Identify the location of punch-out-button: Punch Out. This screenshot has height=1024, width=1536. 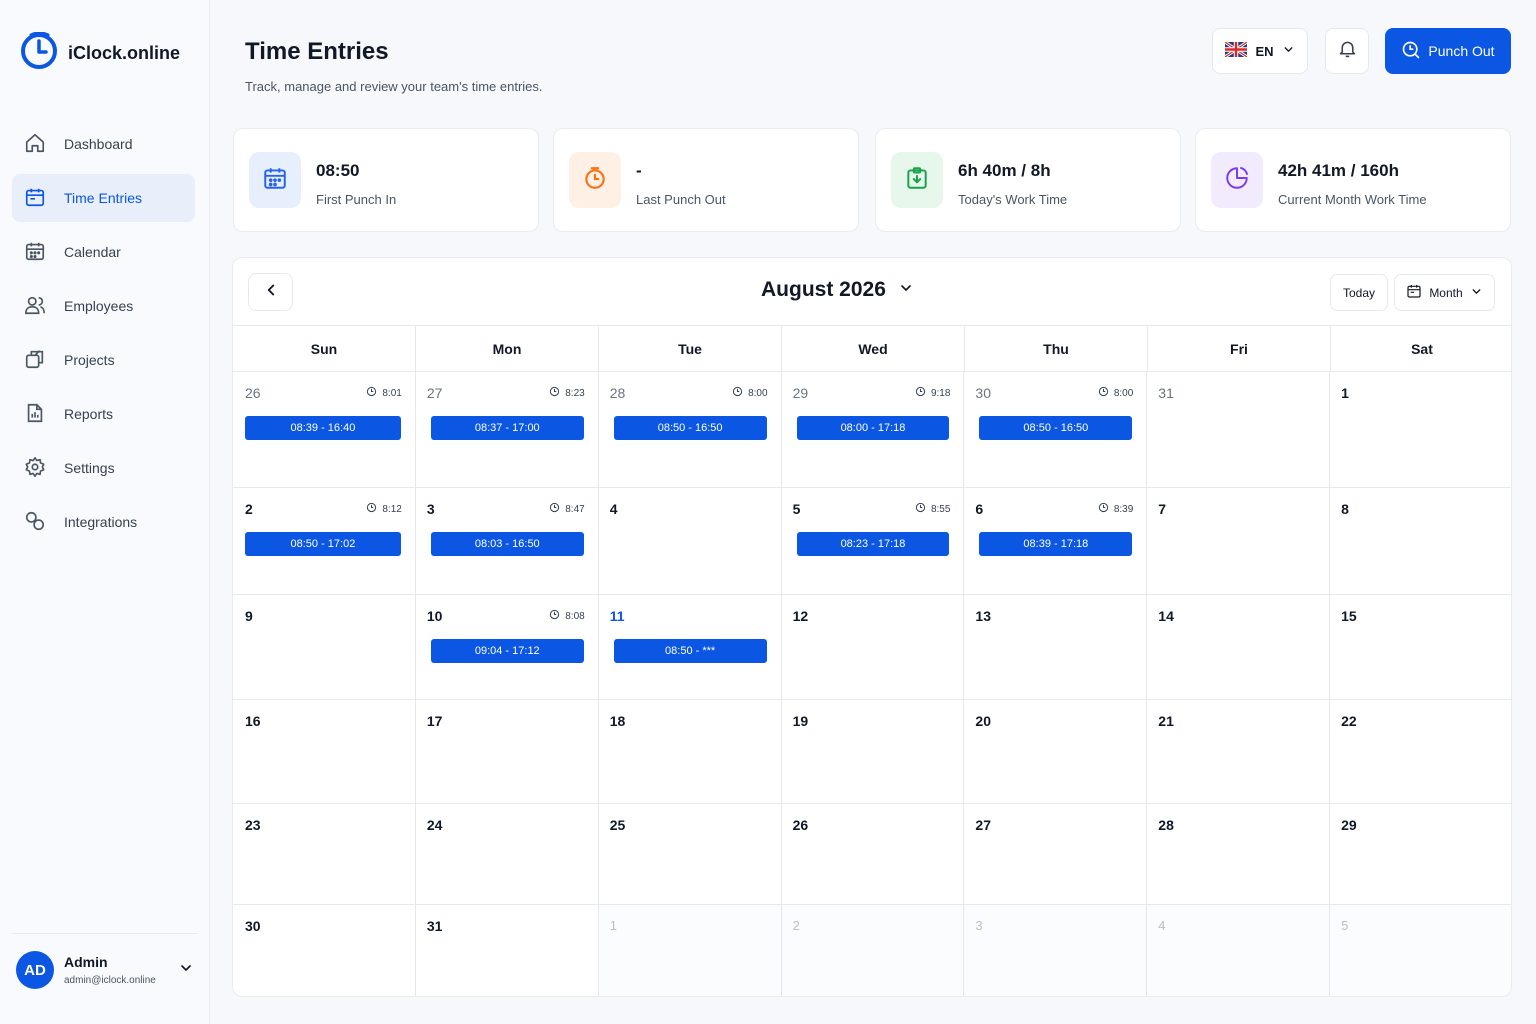
(1448, 51).